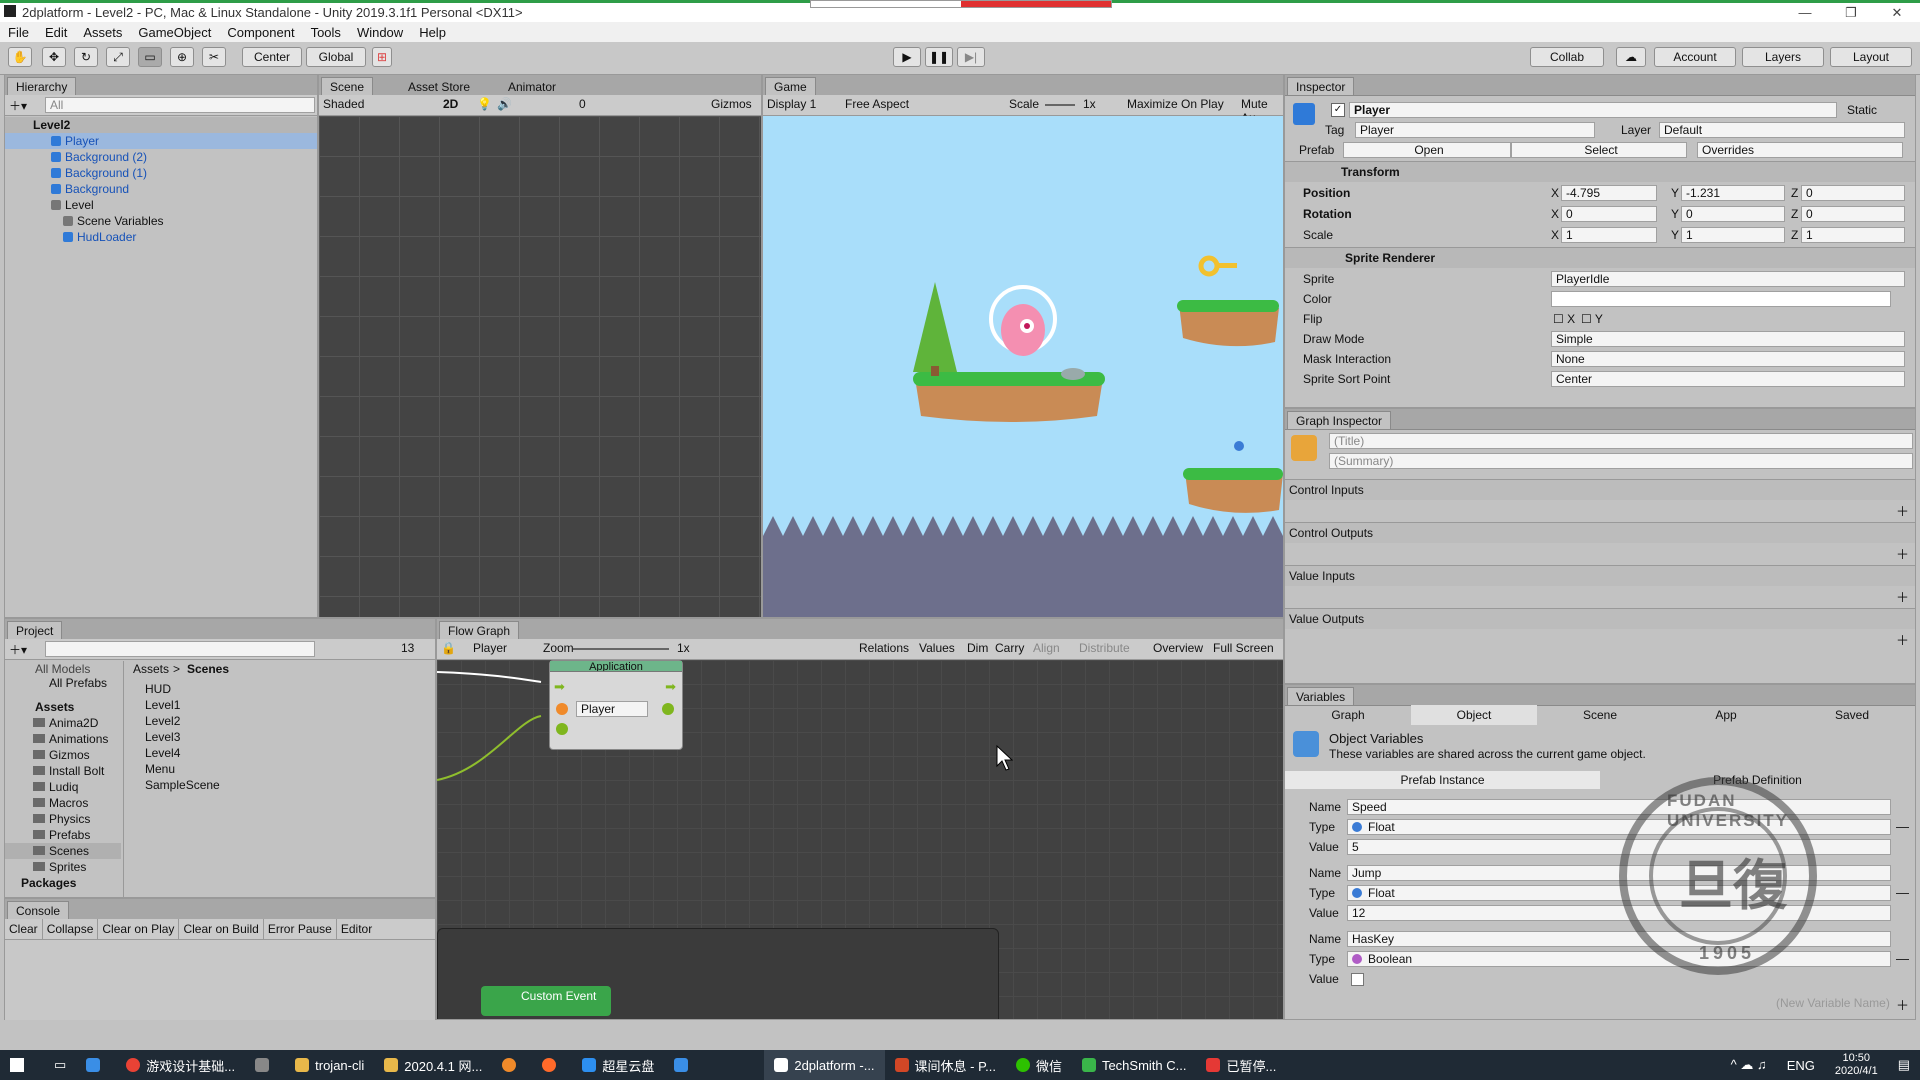  I want to click on folder-physics: Physics, so click(61, 819).